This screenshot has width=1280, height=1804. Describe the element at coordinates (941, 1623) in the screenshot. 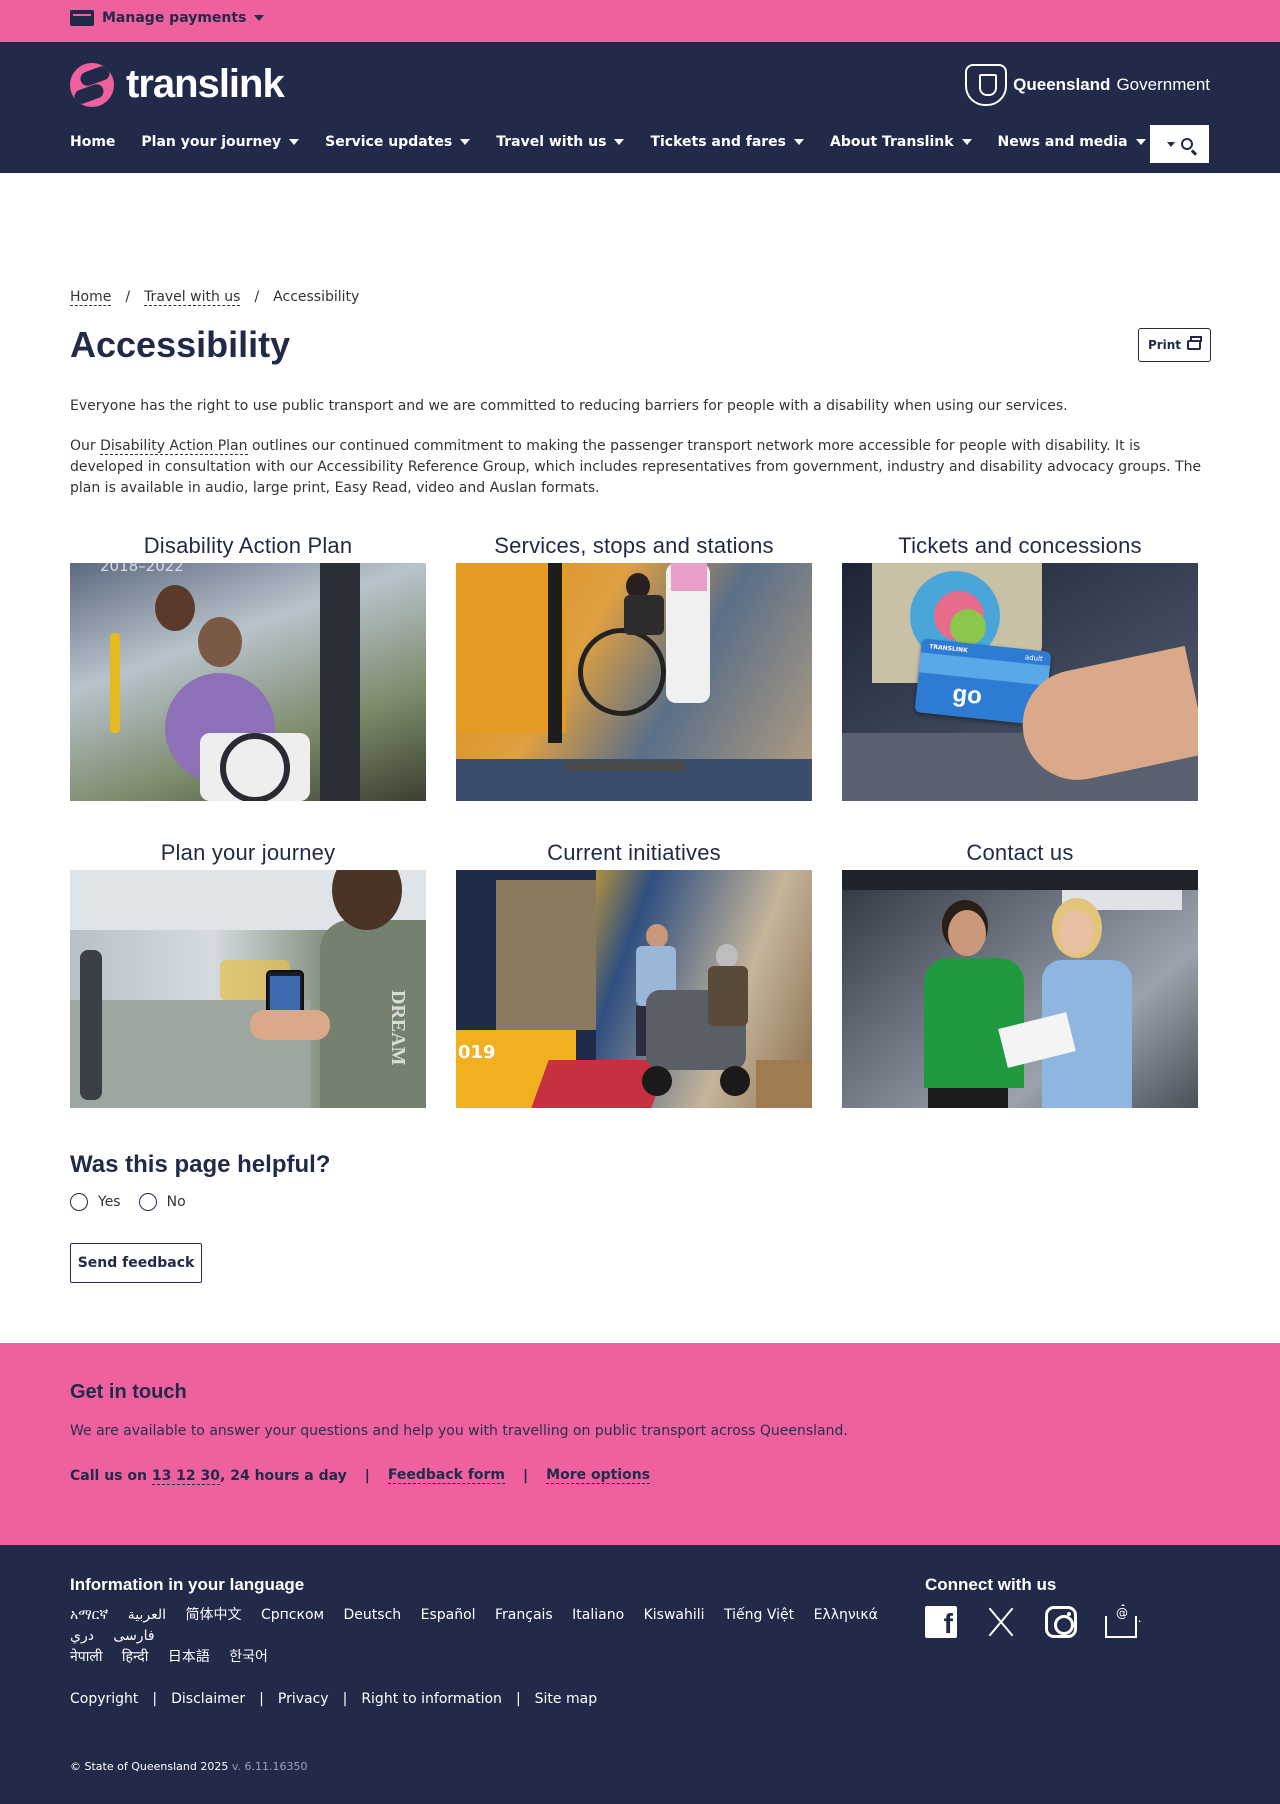

I see `facebook-icon` at that location.